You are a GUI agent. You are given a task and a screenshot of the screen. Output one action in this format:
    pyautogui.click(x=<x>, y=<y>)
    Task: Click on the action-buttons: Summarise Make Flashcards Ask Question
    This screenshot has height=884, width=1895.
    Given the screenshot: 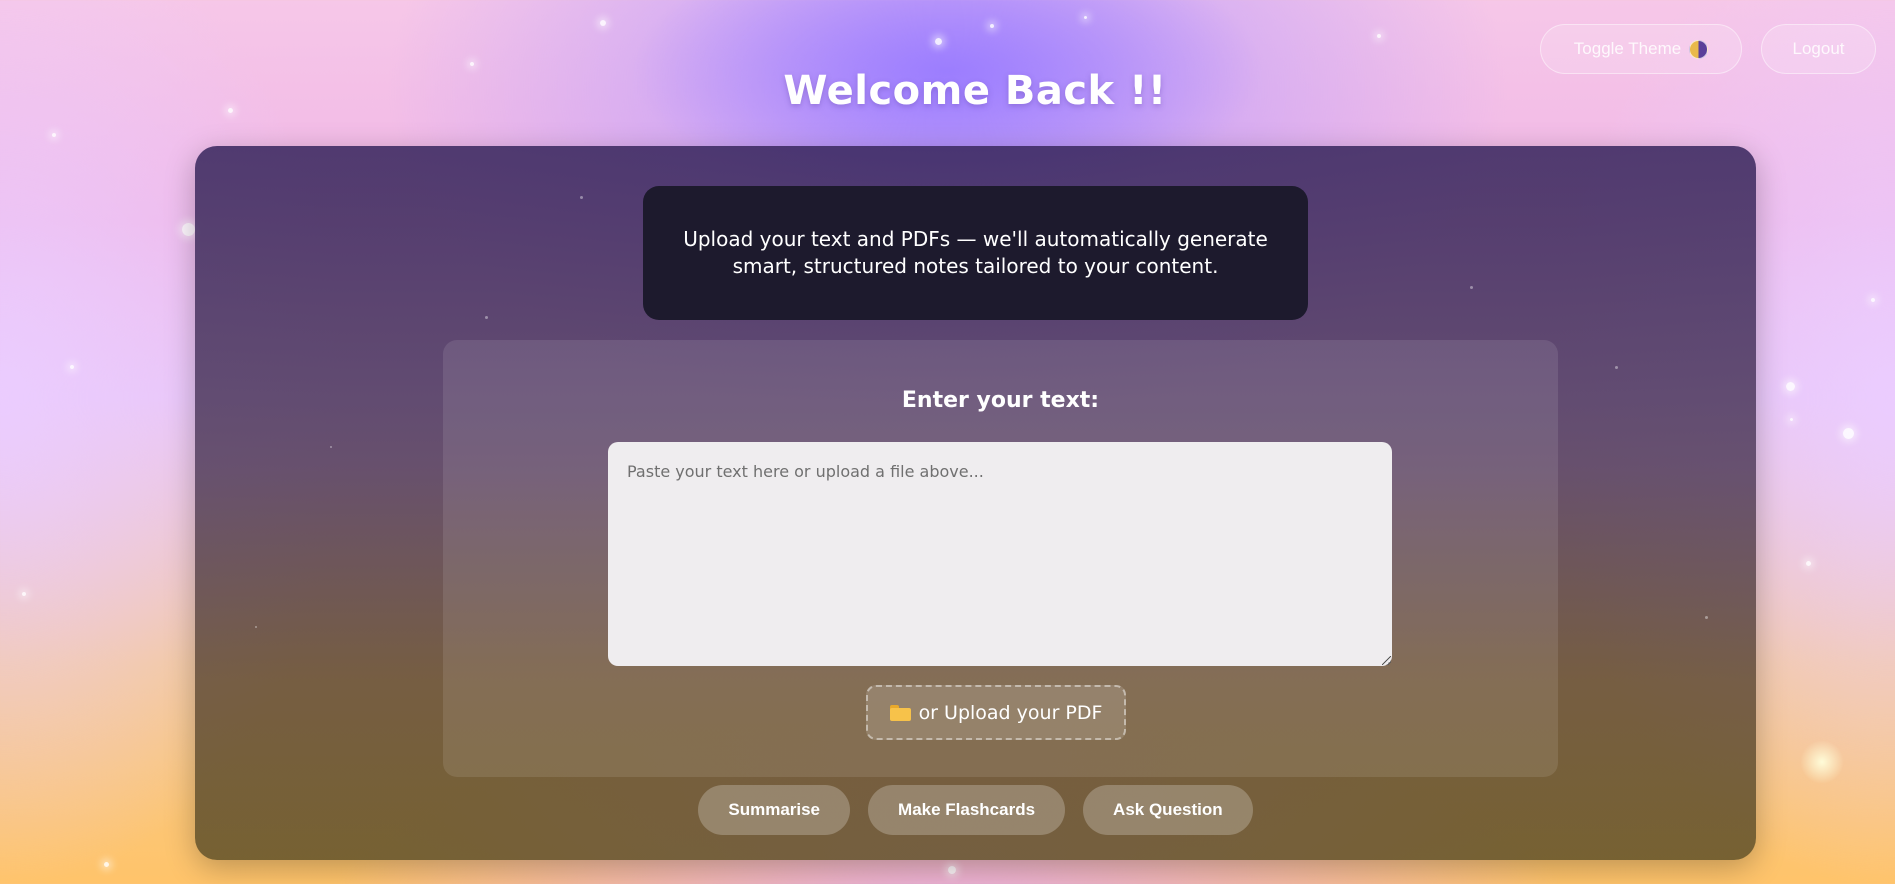 What is the action you would take?
    pyautogui.click(x=975, y=810)
    